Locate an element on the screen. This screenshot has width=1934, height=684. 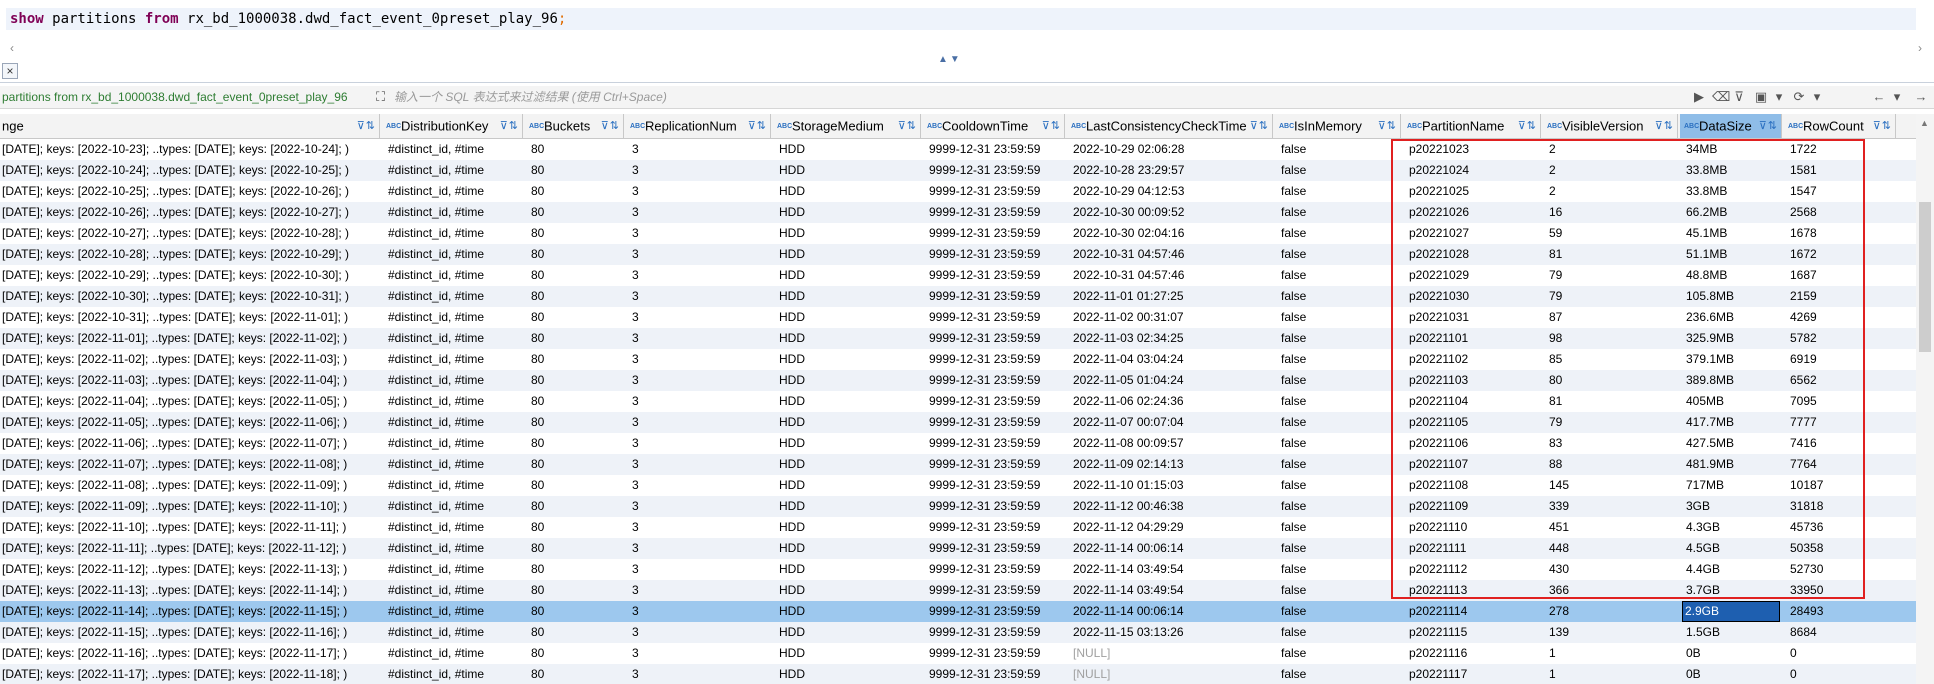
erase-filter-icon: ⌫ is located at coordinates (1721, 97).